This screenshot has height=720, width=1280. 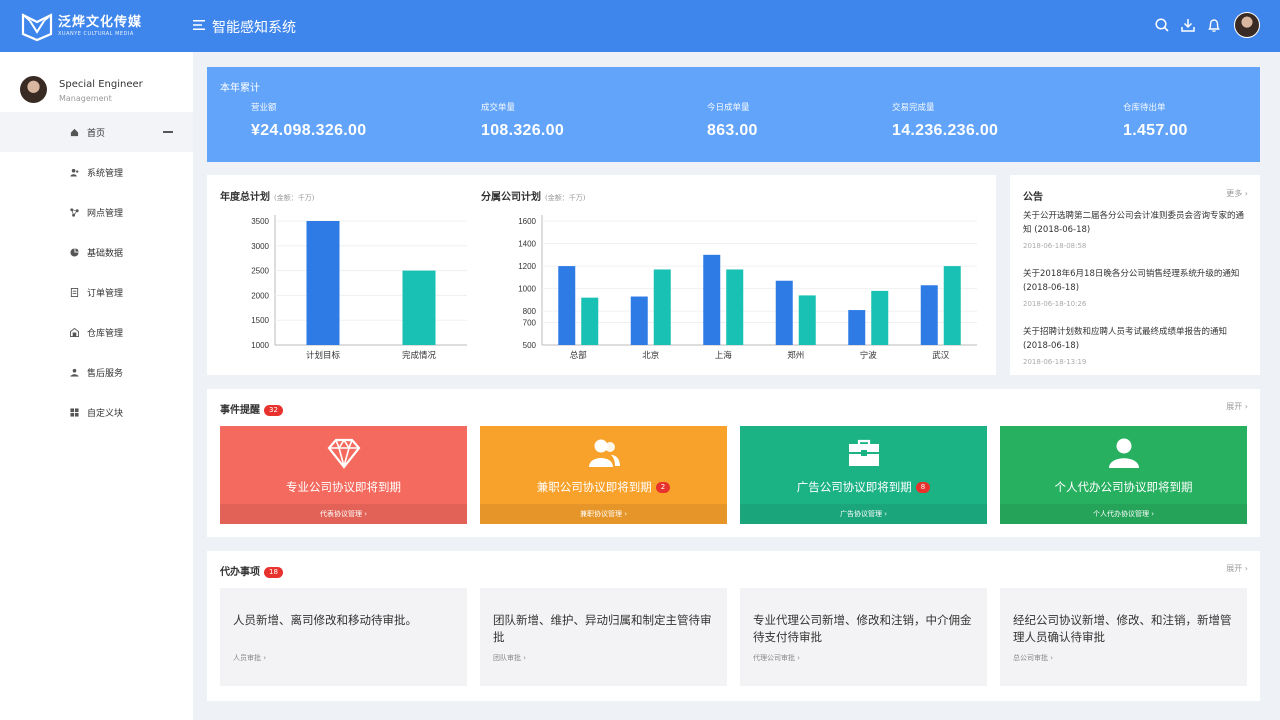 What do you see at coordinates (74, 372) in the screenshot?
I see `service-icon` at bounding box center [74, 372].